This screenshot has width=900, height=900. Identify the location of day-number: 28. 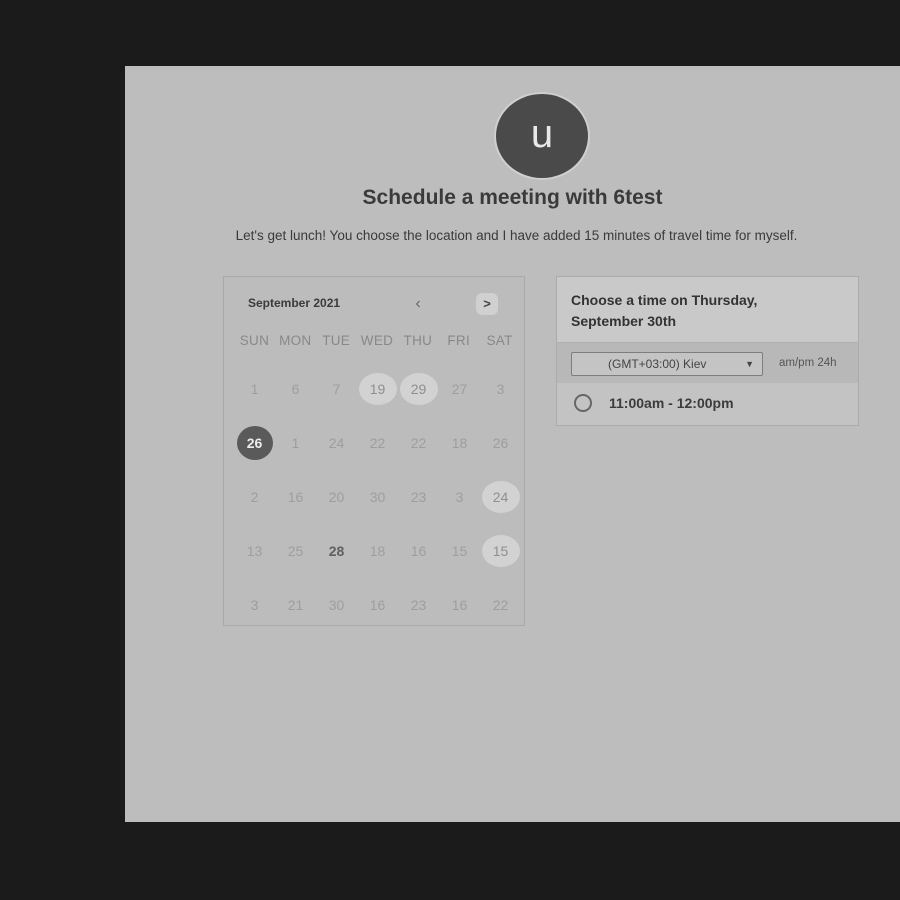
(336, 551).